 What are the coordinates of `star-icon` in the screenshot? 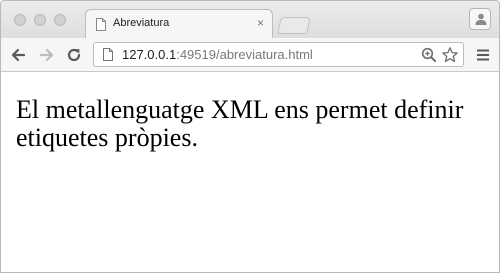 It's located at (450, 55).